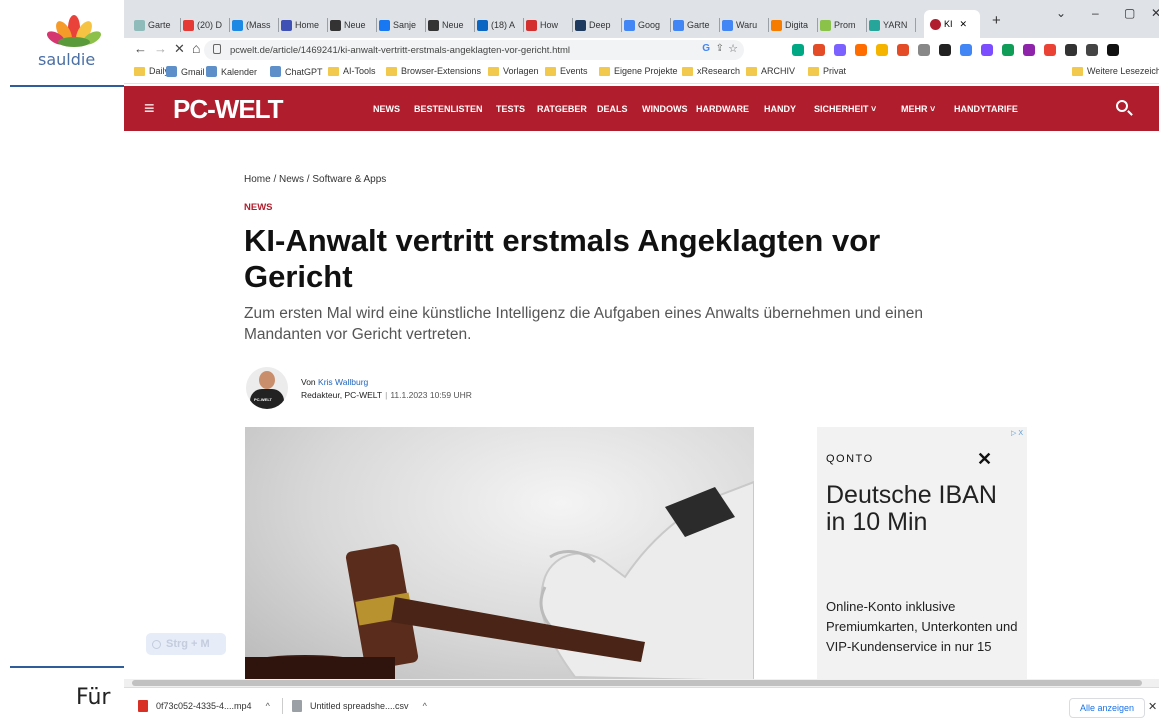 Image resolution: width=1159 pixels, height=723 pixels. I want to click on bookmark-item: Vorlagen, so click(513, 71).